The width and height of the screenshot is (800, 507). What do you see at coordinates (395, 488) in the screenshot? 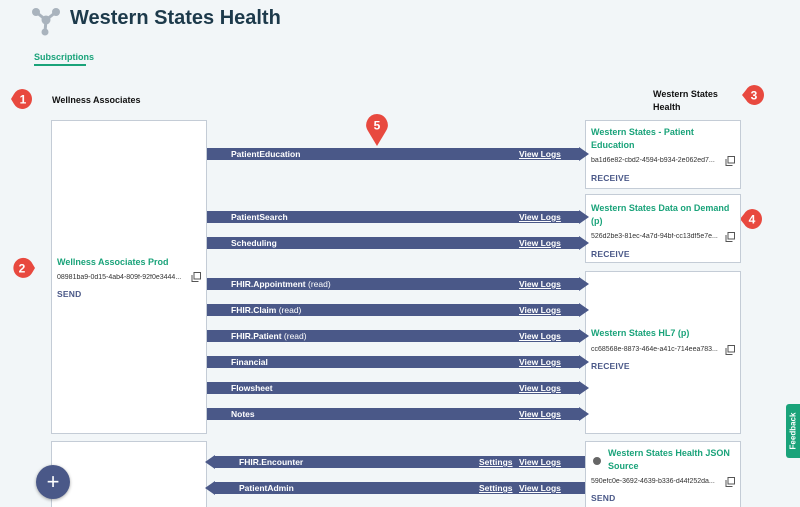
I see `subscription-arrow-patient-admin: PatientAdmin Settings View Logs` at bounding box center [395, 488].